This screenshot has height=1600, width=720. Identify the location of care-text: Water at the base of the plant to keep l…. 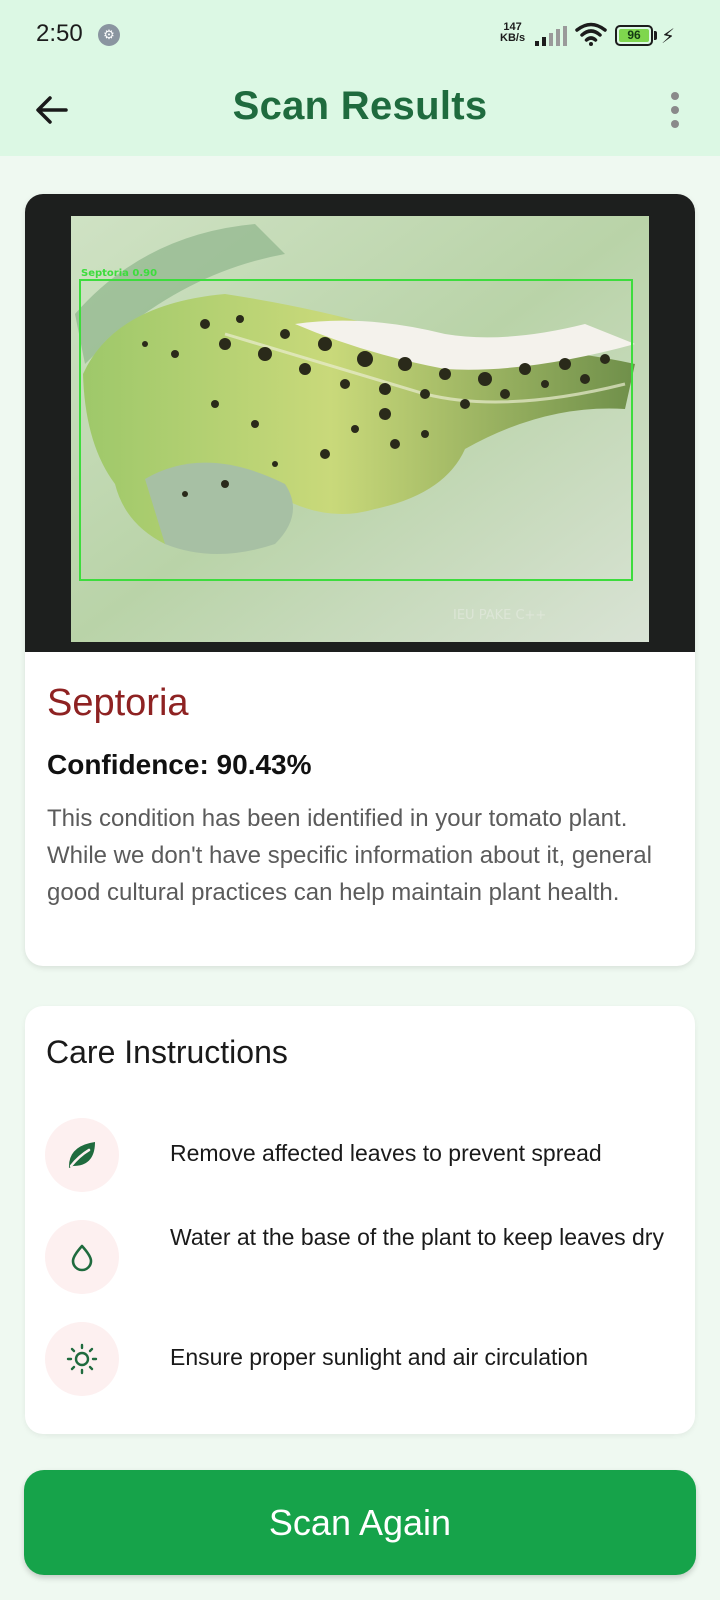
(417, 1237).